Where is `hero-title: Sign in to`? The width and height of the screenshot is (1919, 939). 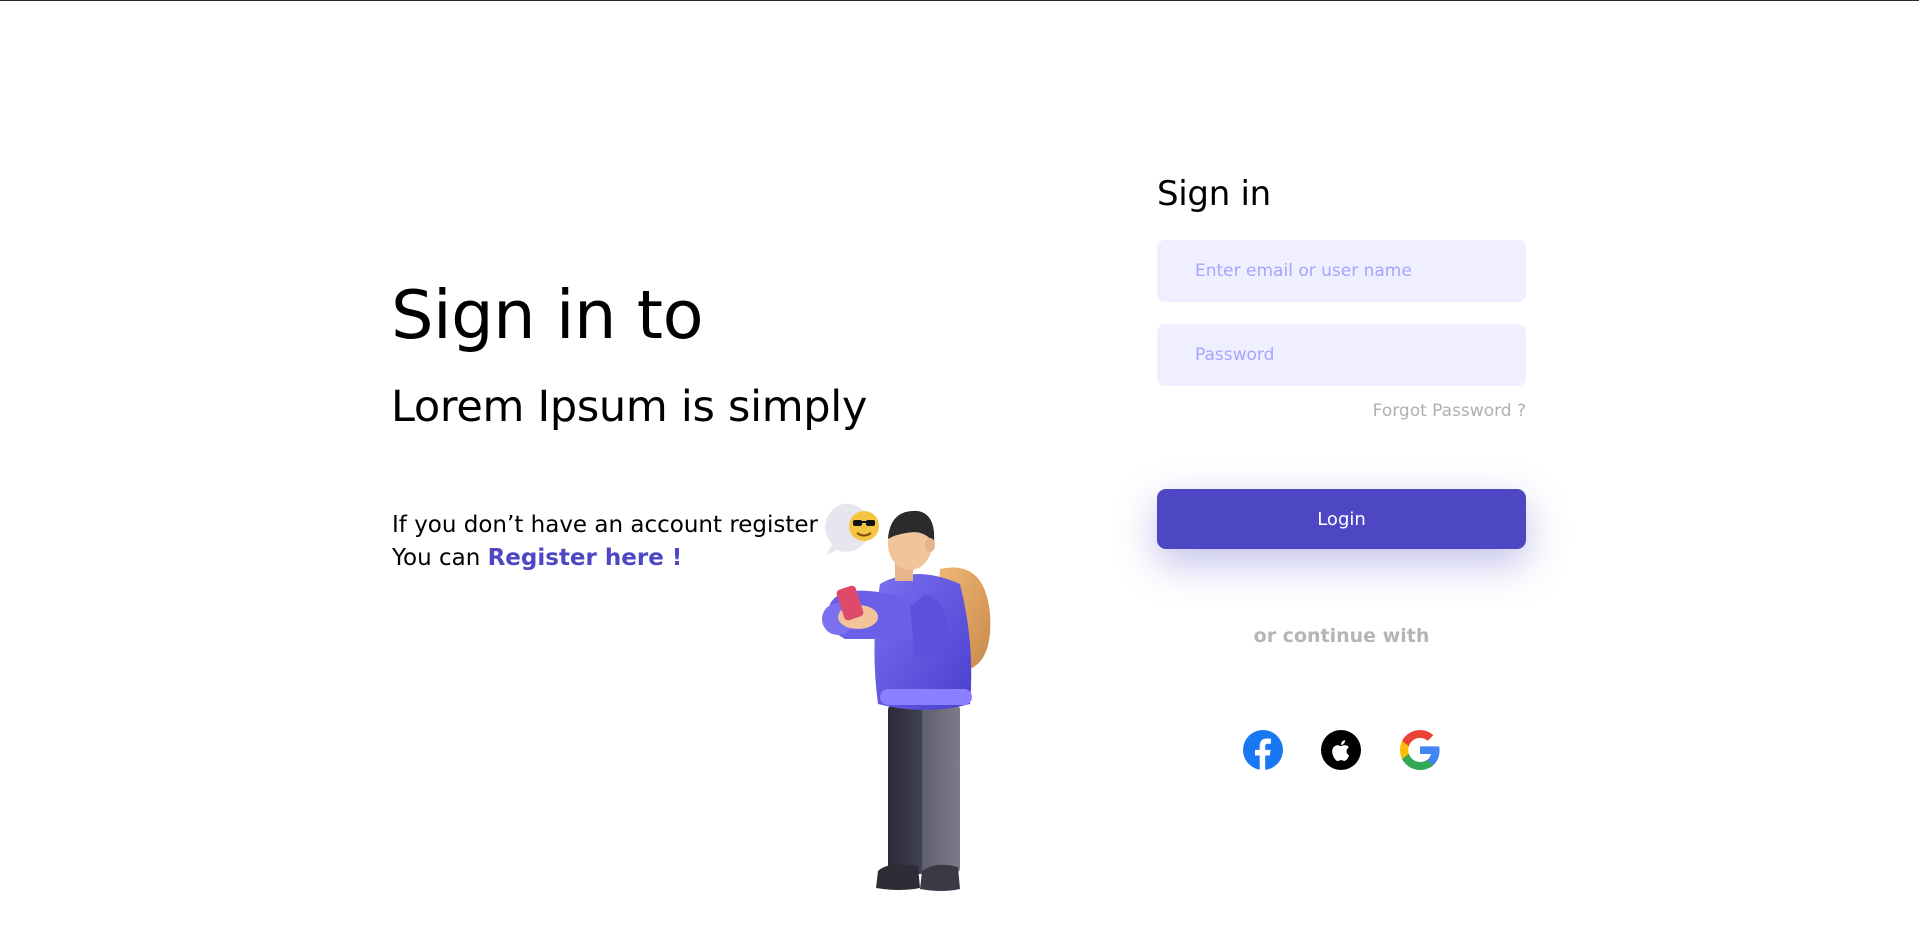
hero-title: Sign in to is located at coordinates (547, 315).